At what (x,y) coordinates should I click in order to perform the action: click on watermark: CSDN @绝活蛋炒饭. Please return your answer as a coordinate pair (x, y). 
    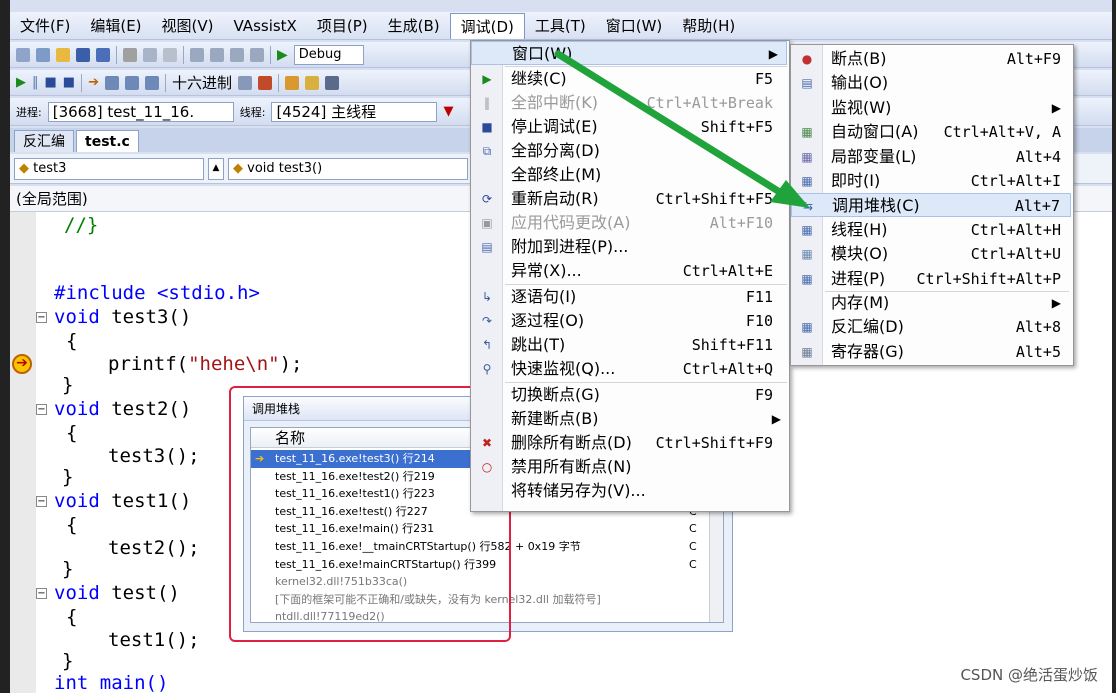
    Looking at the image, I should click on (1029, 674).